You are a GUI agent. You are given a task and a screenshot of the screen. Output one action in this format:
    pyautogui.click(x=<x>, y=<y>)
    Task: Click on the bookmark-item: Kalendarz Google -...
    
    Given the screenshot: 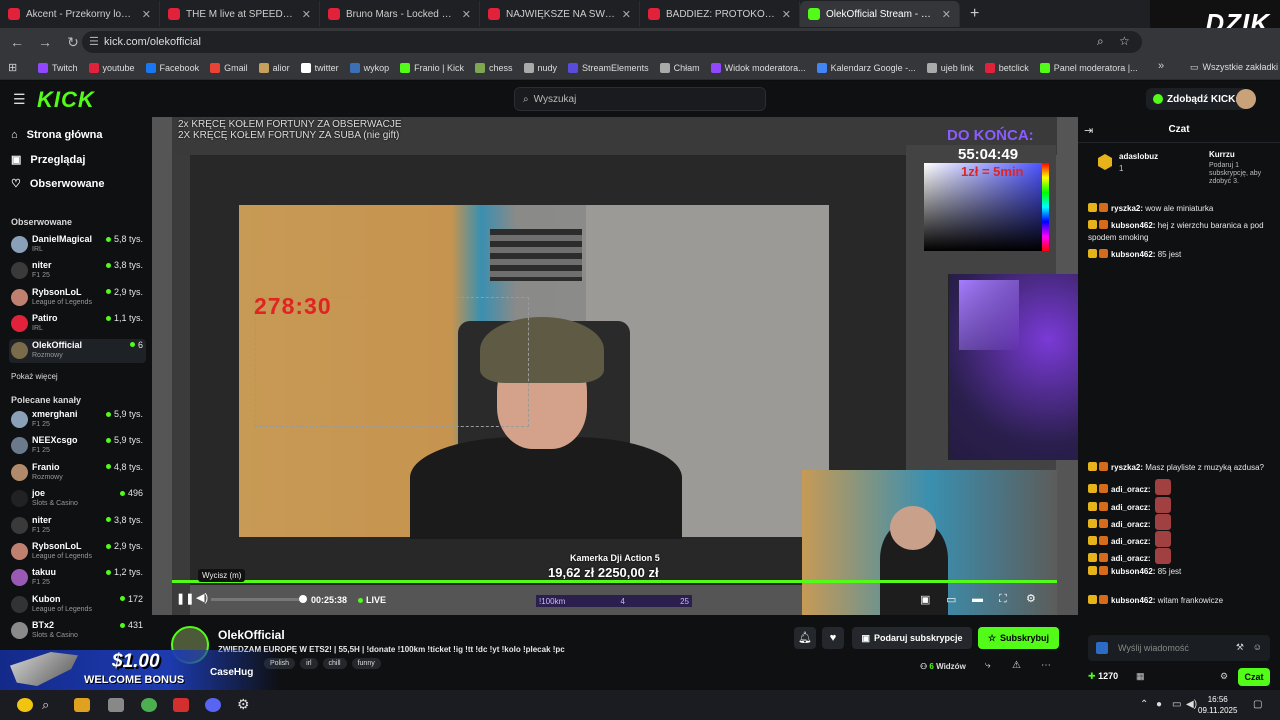 What is the action you would take?
    pyautogui.click(x=866, y=67)
    